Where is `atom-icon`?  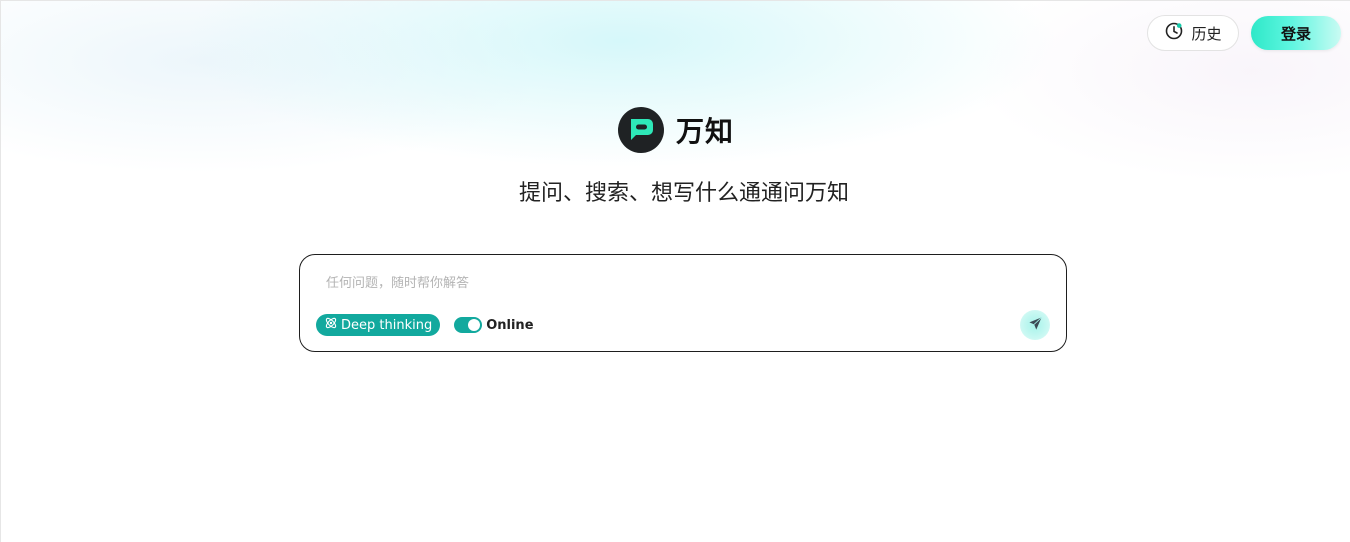
atom-icon is located at coordinates (331, 325).